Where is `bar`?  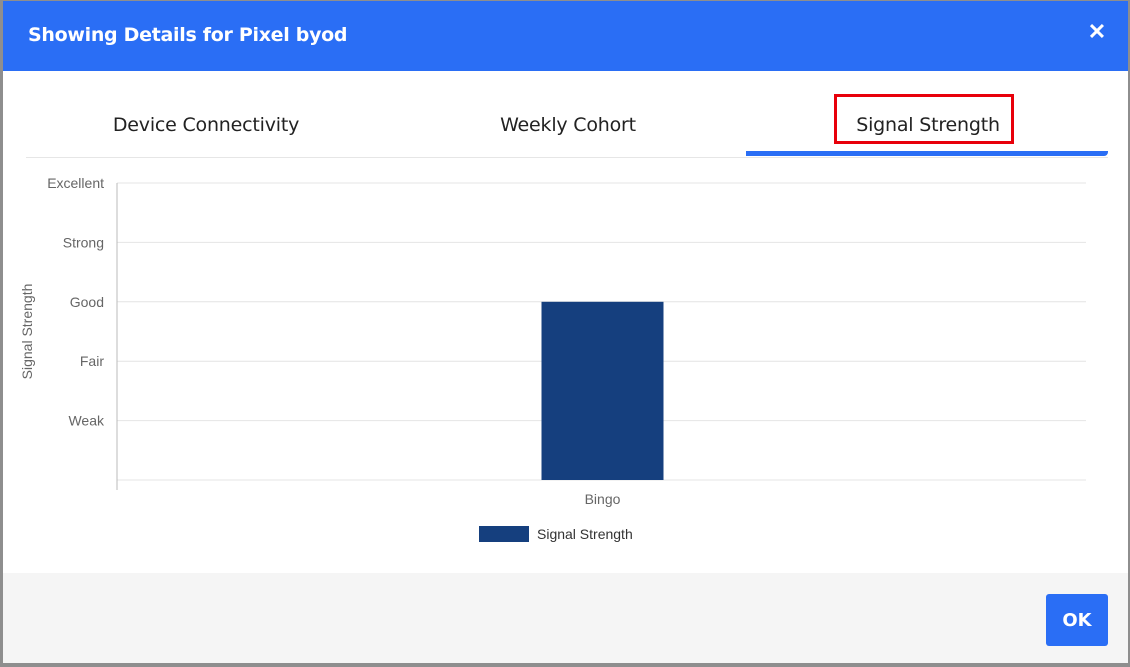 bar is located at coordinates (602, 390).